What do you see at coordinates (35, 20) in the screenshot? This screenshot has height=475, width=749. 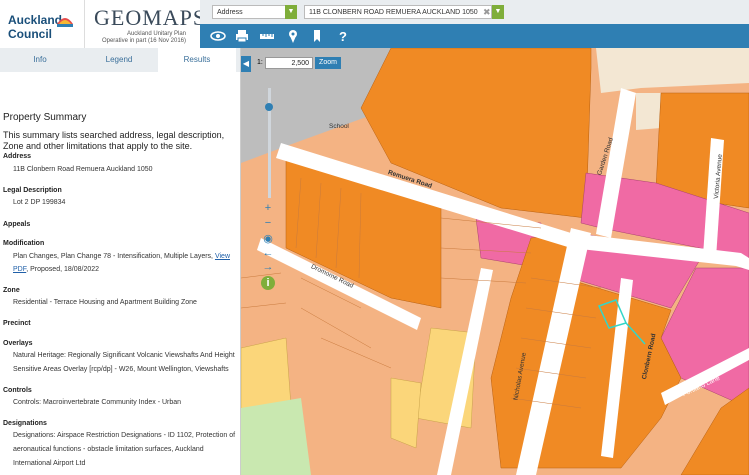 I see `logo-text-line1: Auckland` at bounding box center [35, 20].